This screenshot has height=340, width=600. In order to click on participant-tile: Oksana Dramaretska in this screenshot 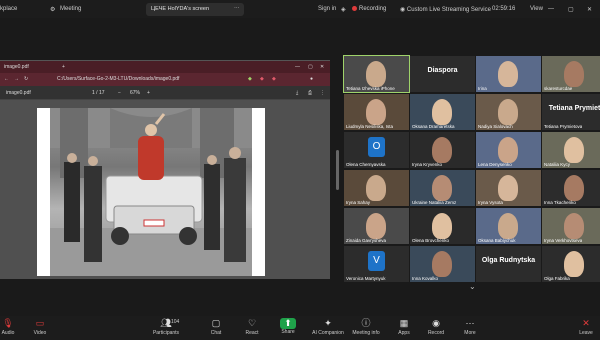, I will do `click(442, 112)`.